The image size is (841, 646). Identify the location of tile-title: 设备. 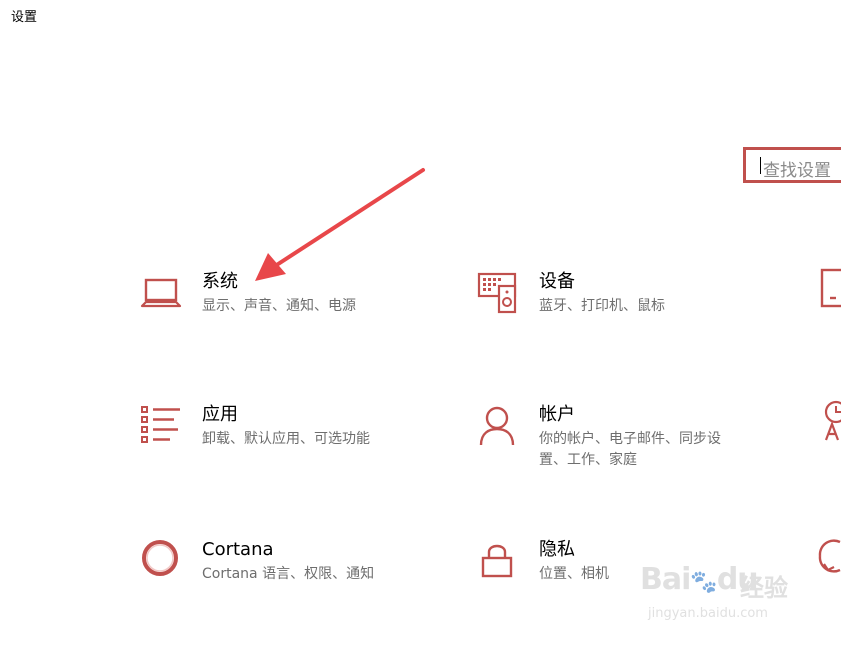
(557, 281).